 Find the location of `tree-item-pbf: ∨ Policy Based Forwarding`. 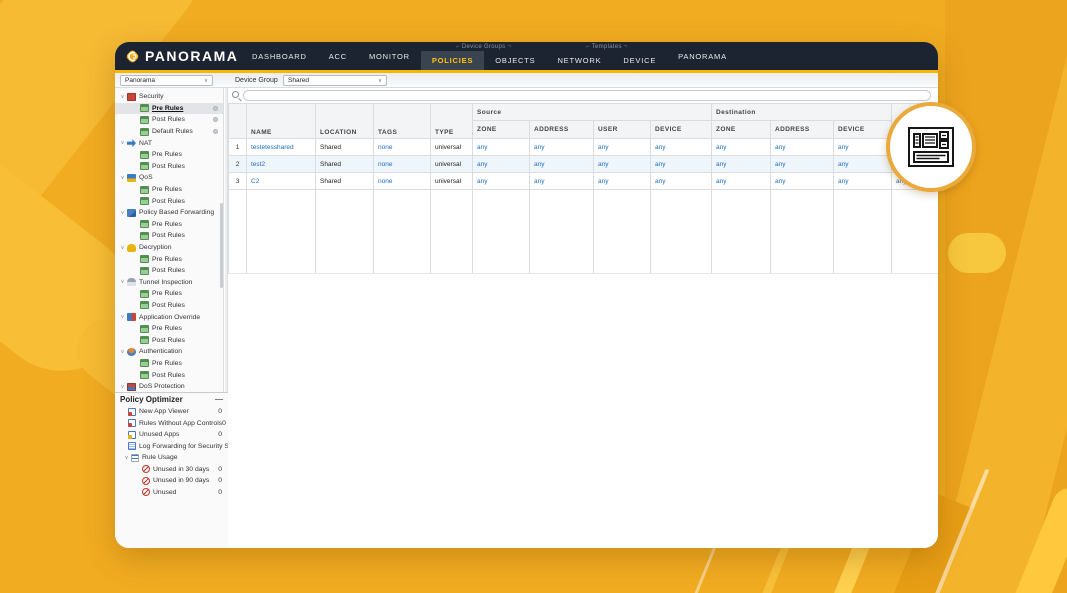

tree-item-pbf: ∨ Policy Based Forwarding is located at coordinates (169, 213).